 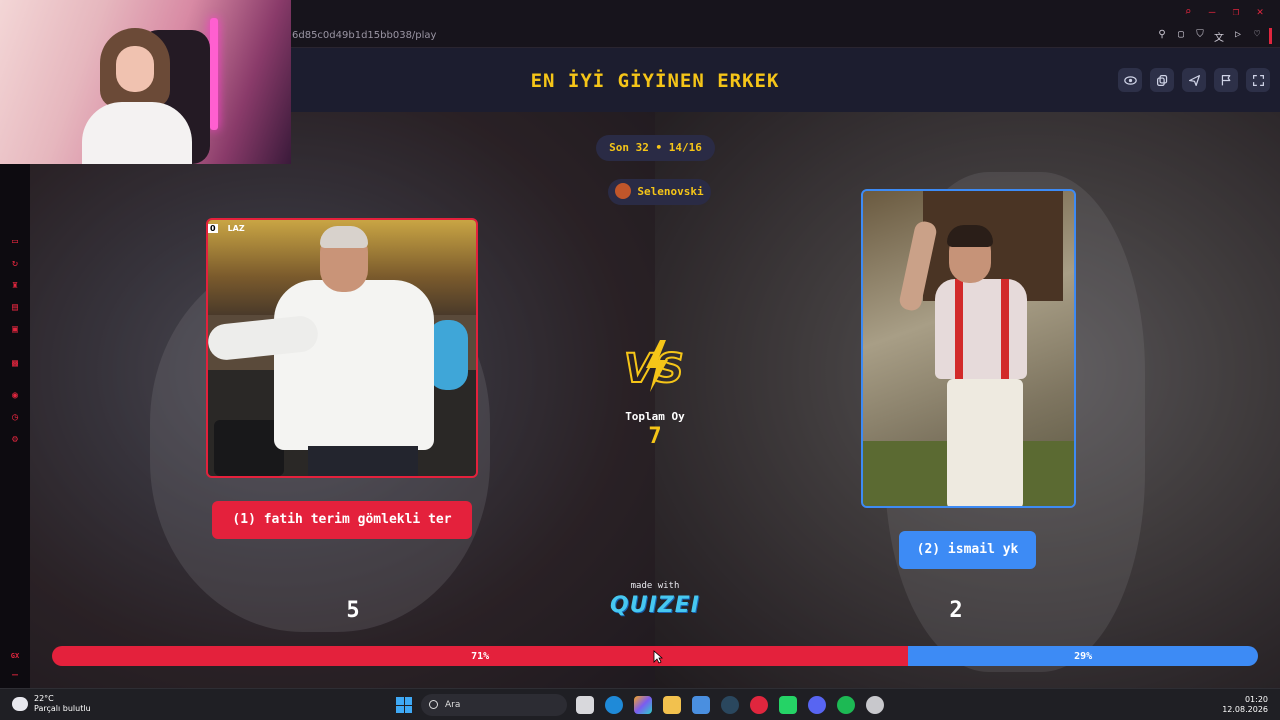 I want to click on translate-icon: 文, so click(x=1219, y=36).